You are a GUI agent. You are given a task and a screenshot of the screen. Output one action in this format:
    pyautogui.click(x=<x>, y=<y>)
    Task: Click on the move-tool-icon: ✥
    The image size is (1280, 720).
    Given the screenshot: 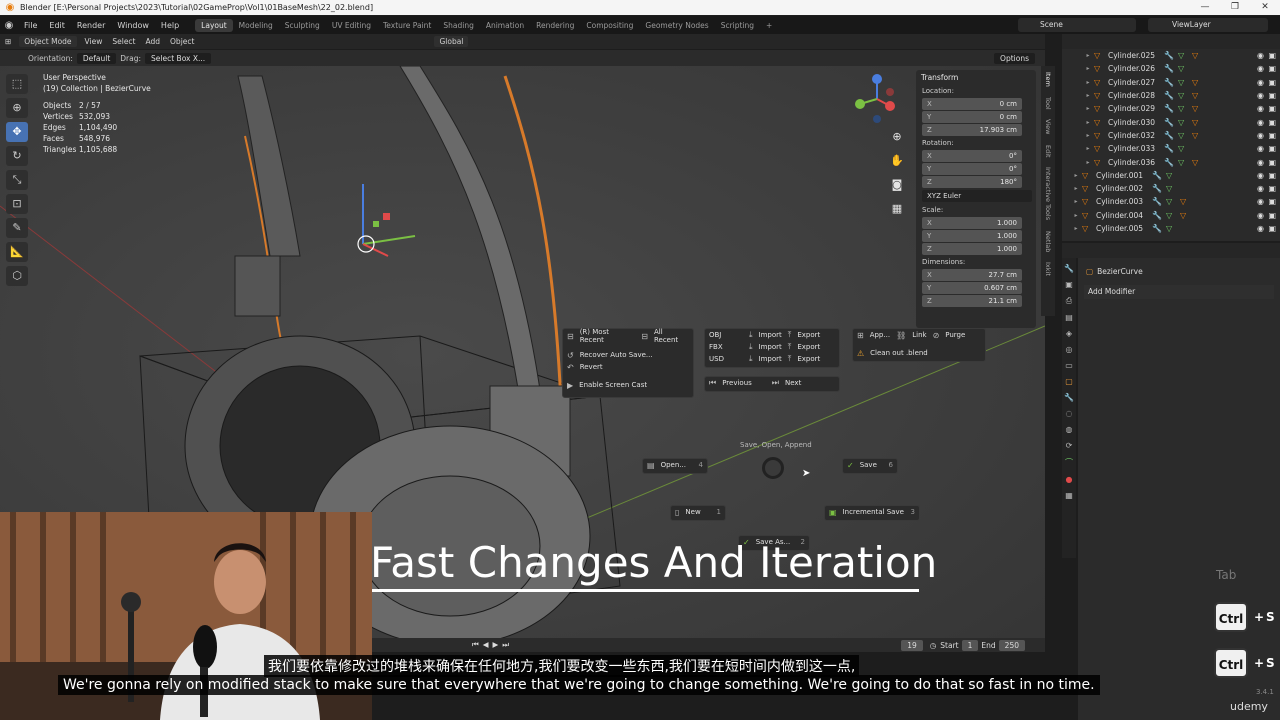 What is the action you would take?
    pyautogui.click(x=17, y=132)
    